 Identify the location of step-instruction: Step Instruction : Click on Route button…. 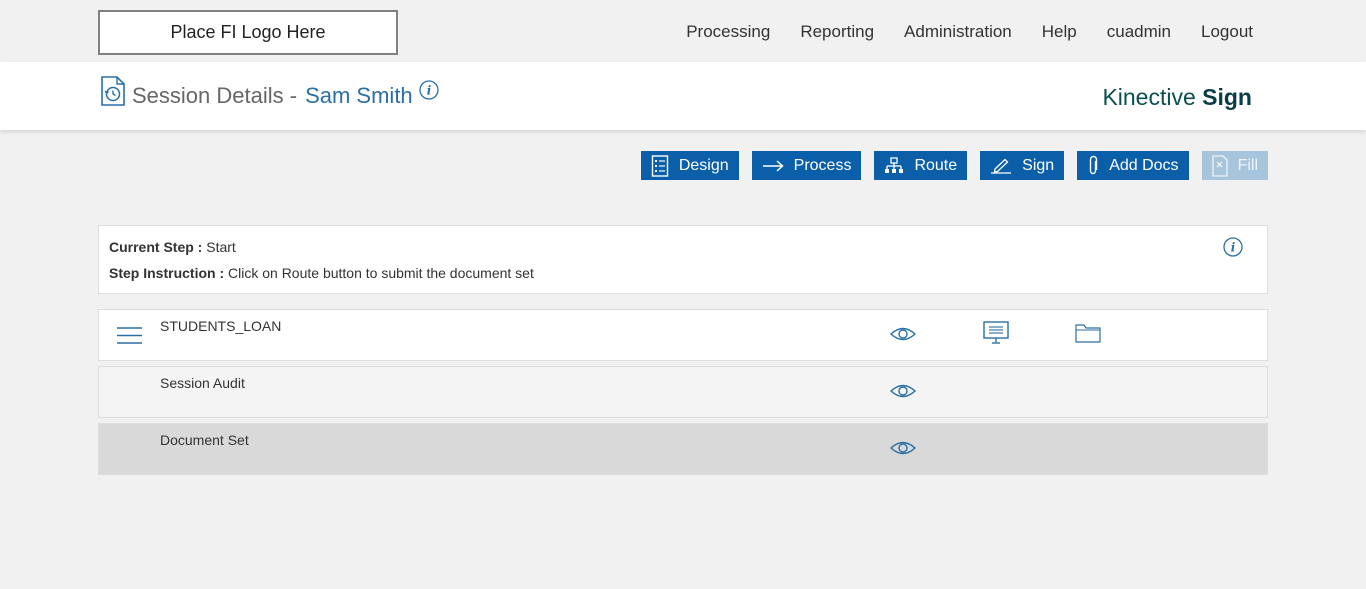
(321, 273).